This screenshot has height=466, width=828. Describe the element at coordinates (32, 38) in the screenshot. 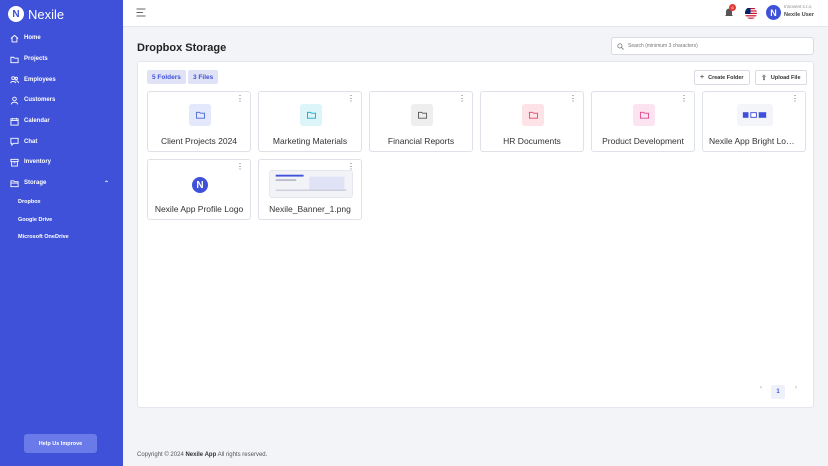

I see `sidebar-item-label: Home` at that location.